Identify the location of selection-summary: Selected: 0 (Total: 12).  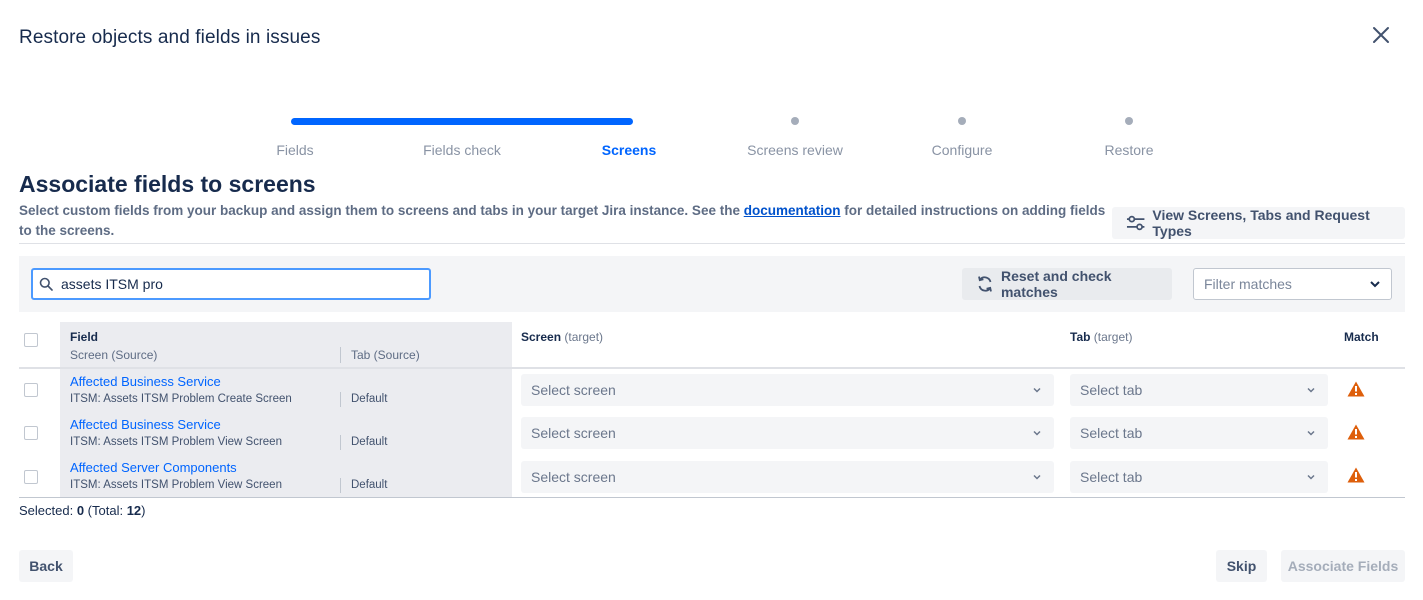
(82, 510).